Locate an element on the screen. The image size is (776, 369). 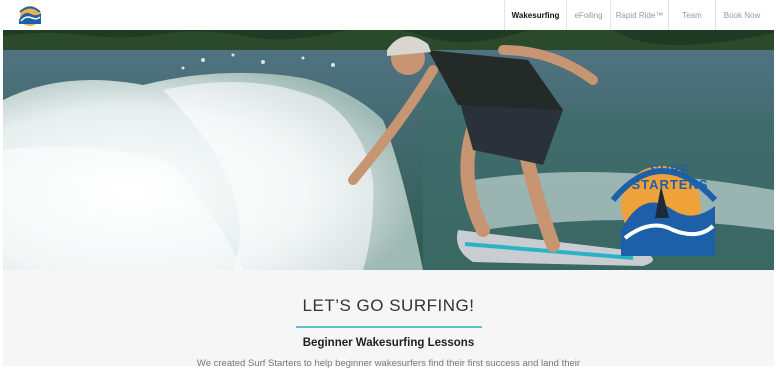
nav-label: Team is located at coordinates (692, 15).